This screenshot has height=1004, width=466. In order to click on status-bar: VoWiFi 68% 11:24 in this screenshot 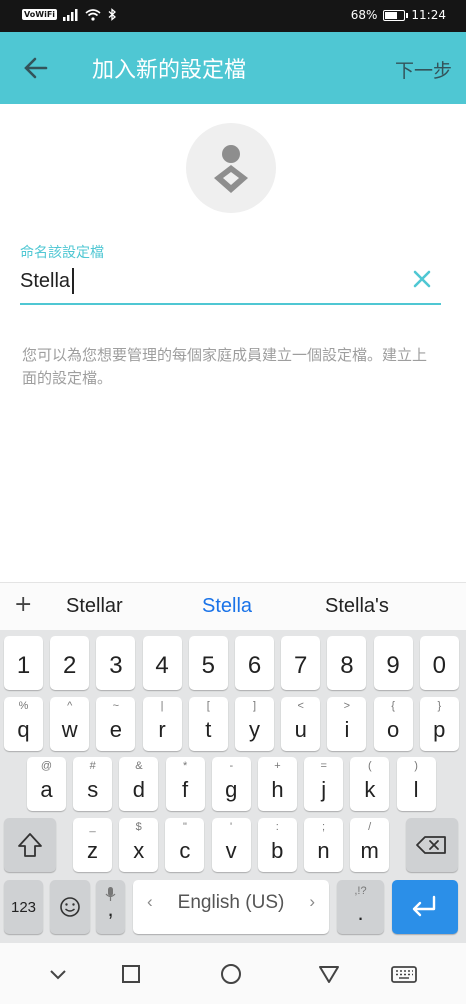, I will do `click(233, 16)`.